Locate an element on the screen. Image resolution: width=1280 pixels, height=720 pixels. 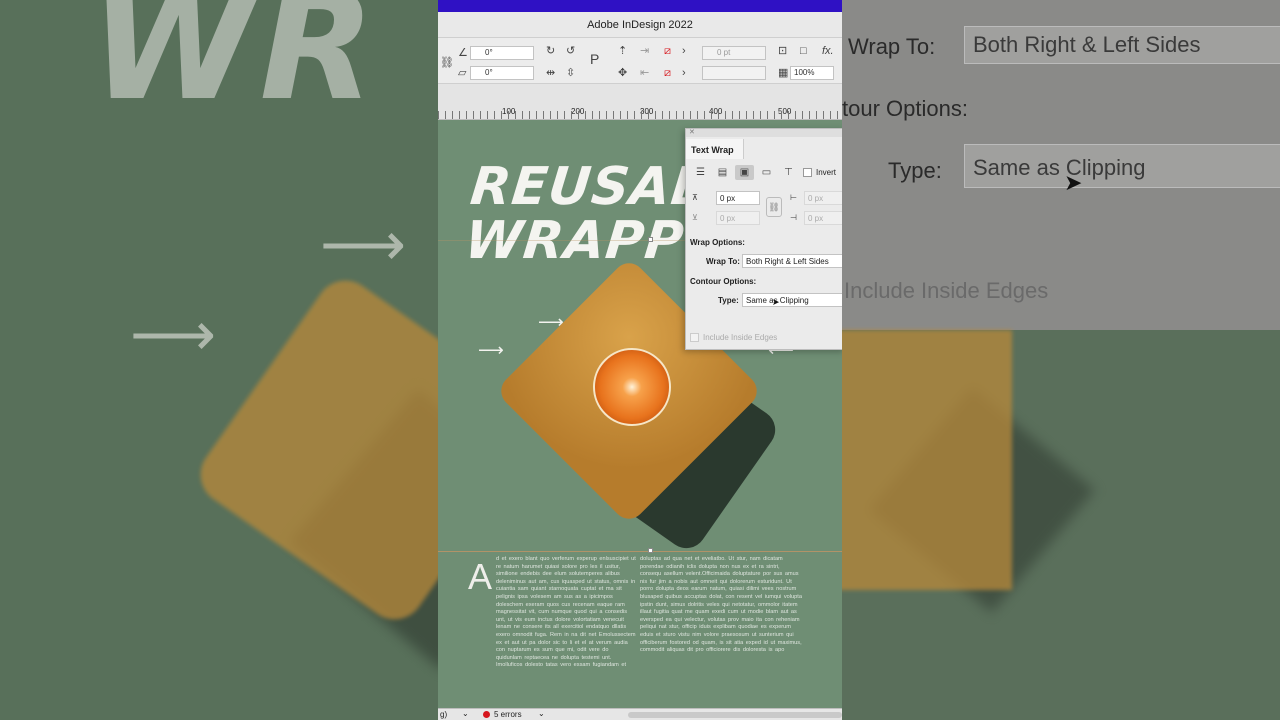
mouse-cursor-icon: ➤ is located at coordinates (776, 302).